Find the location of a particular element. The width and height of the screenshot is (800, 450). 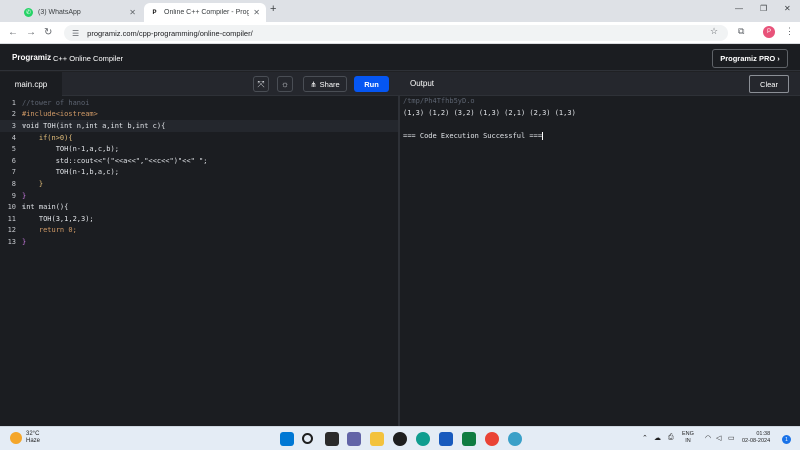

code-line: 11 TOH(3,1,2,3); is located at coordinates (199, 219).